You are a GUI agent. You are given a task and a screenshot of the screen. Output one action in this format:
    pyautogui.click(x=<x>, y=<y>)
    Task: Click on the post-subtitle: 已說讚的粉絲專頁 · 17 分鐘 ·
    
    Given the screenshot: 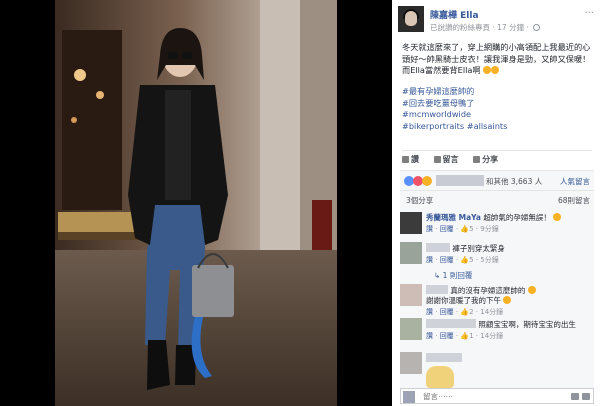 What is the action you would take?
    pyautogui.click(x=485, y=27)
    